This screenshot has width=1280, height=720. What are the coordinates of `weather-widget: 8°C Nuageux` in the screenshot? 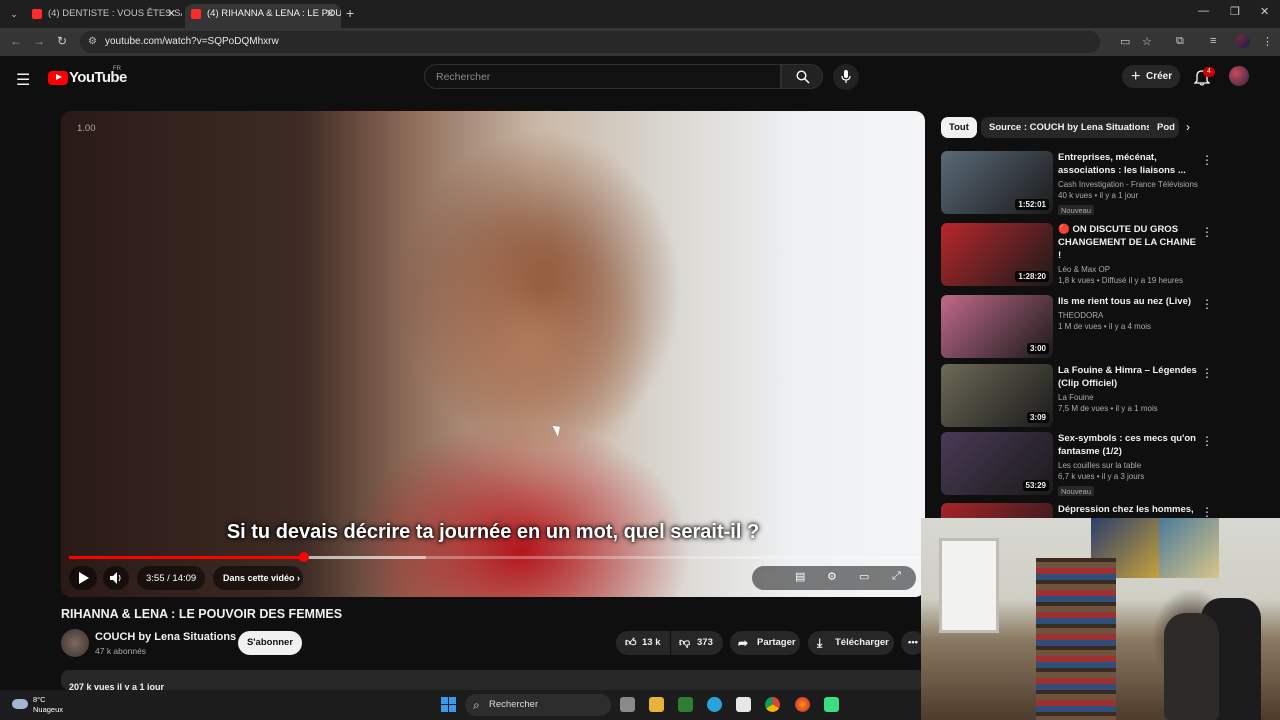 It's located at (48, 705).